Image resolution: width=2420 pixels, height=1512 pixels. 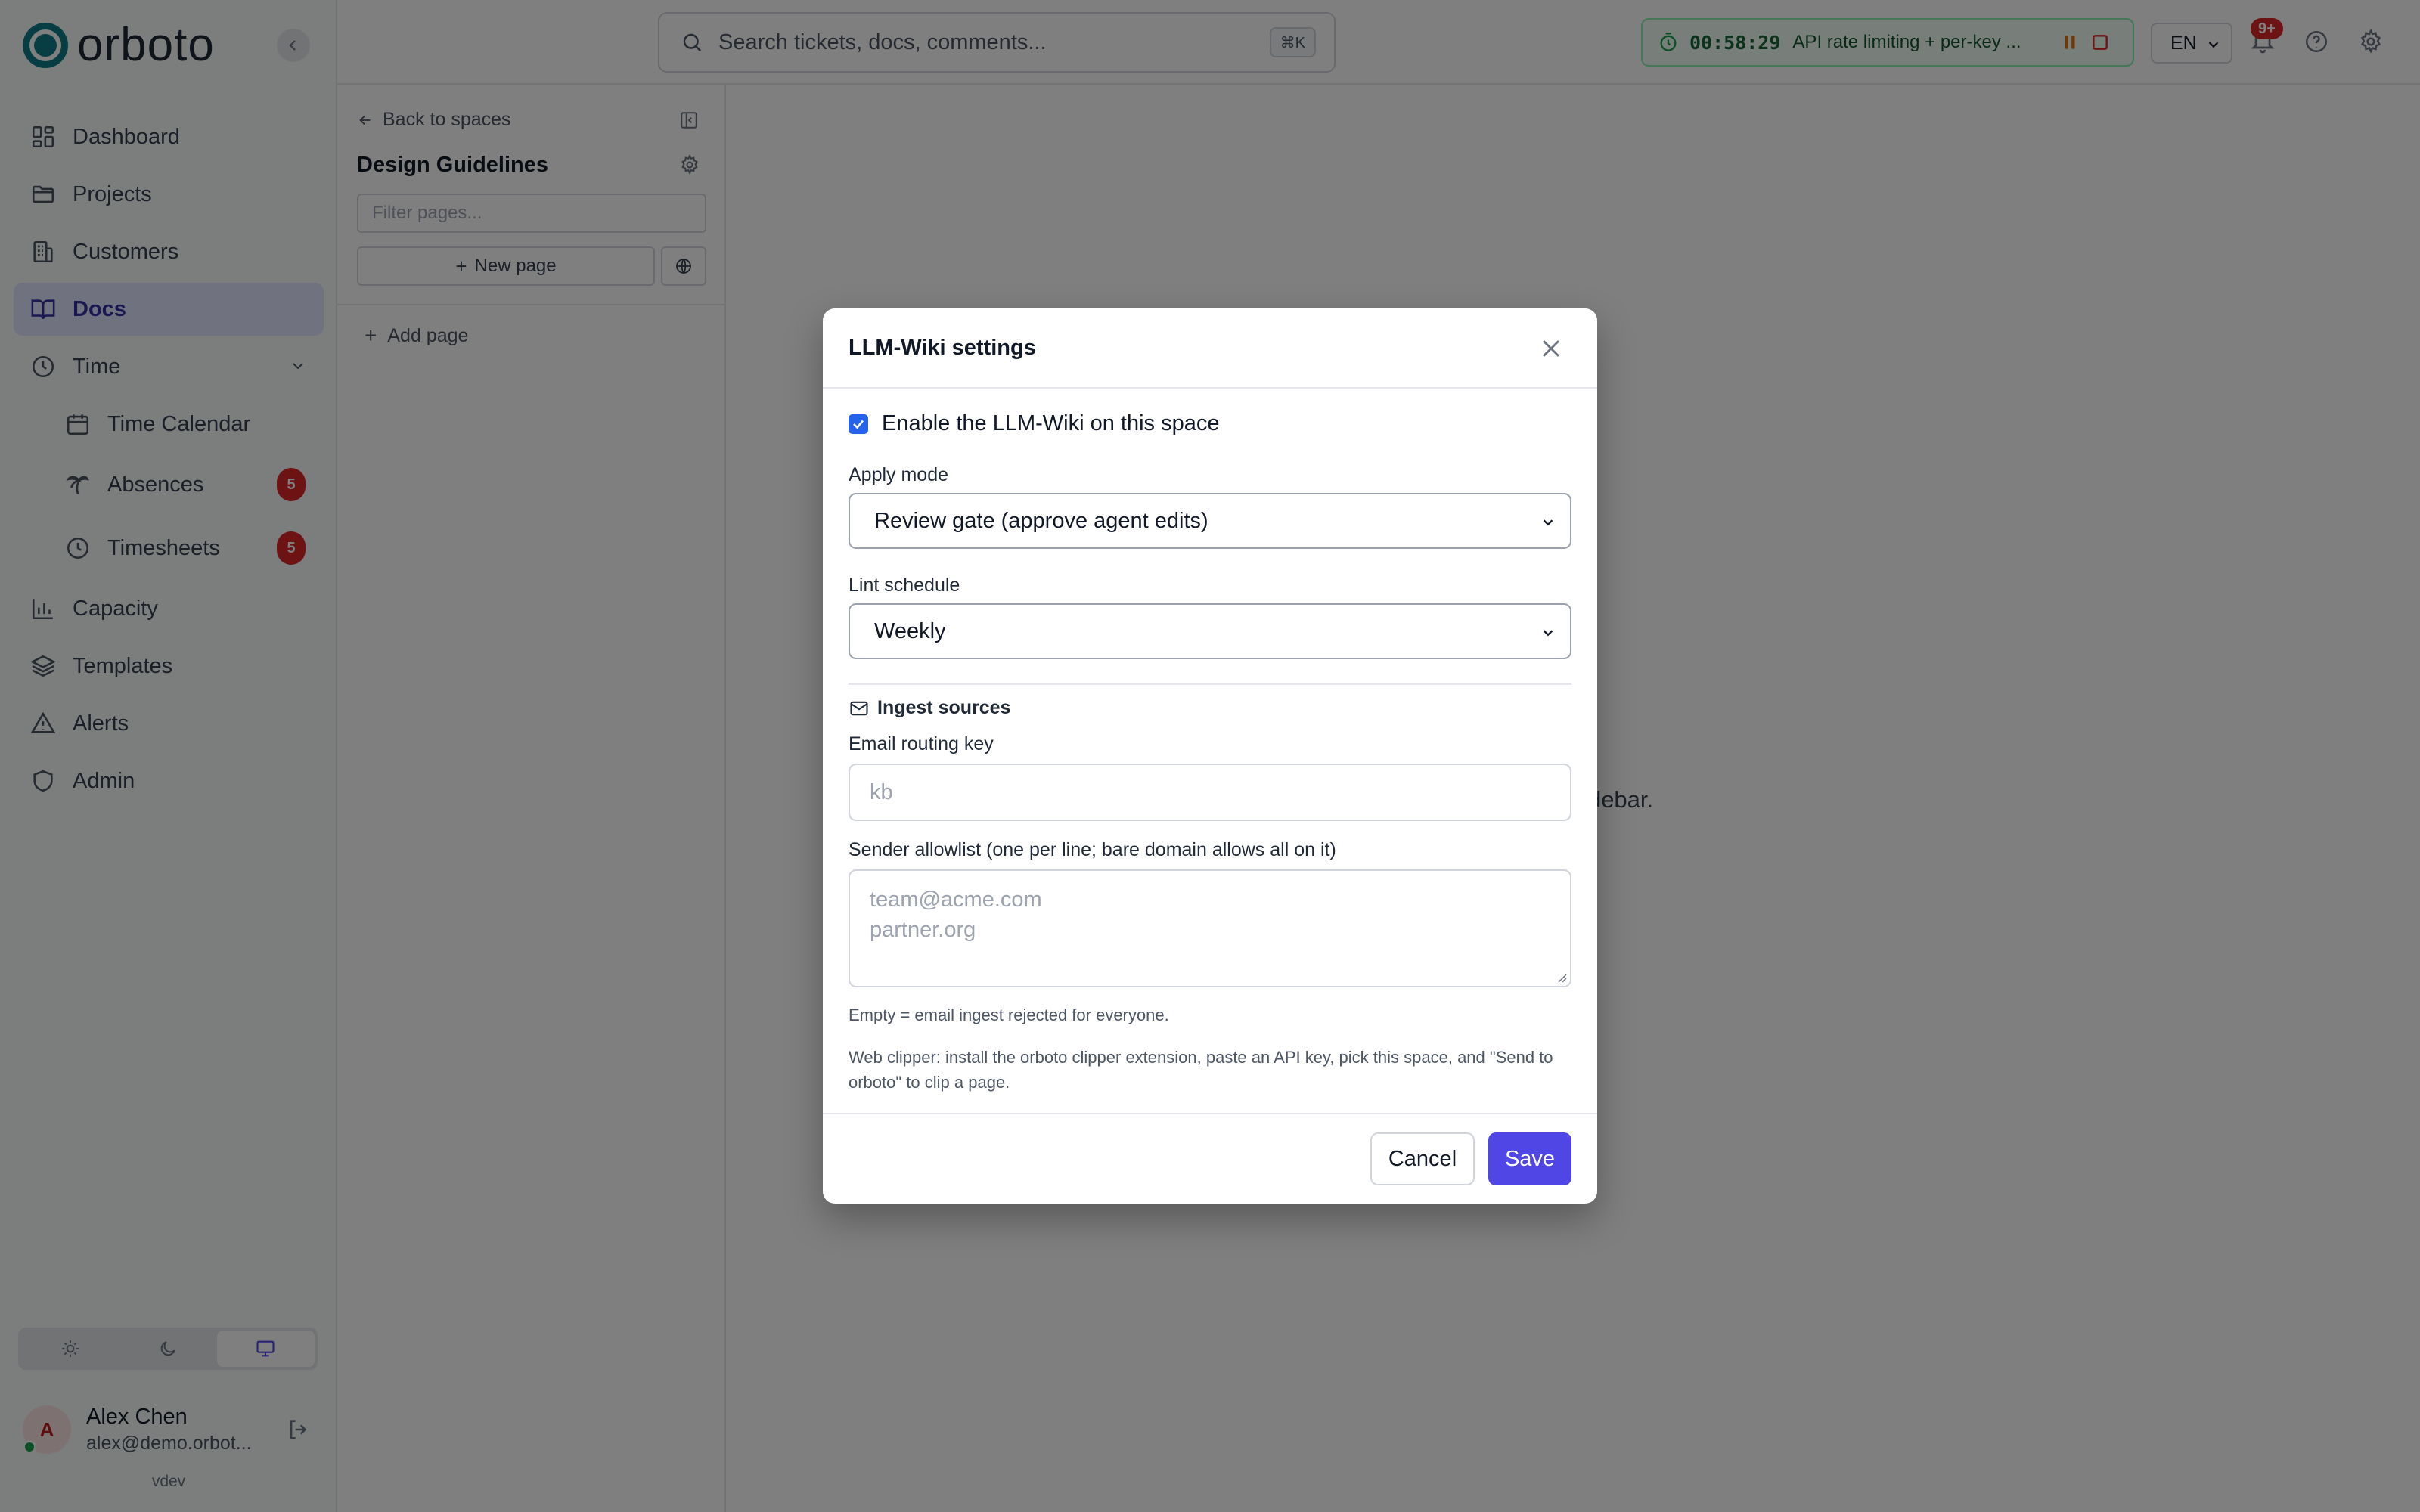 I want to click on section-divider, so click(x=1210, y=684).